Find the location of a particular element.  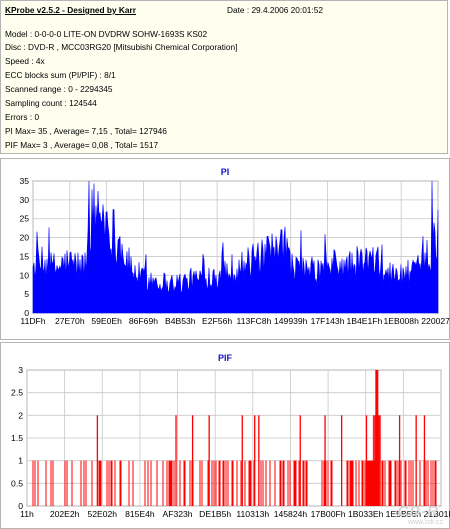

y-tick-label: 10 is located at coordinates (24, 275).